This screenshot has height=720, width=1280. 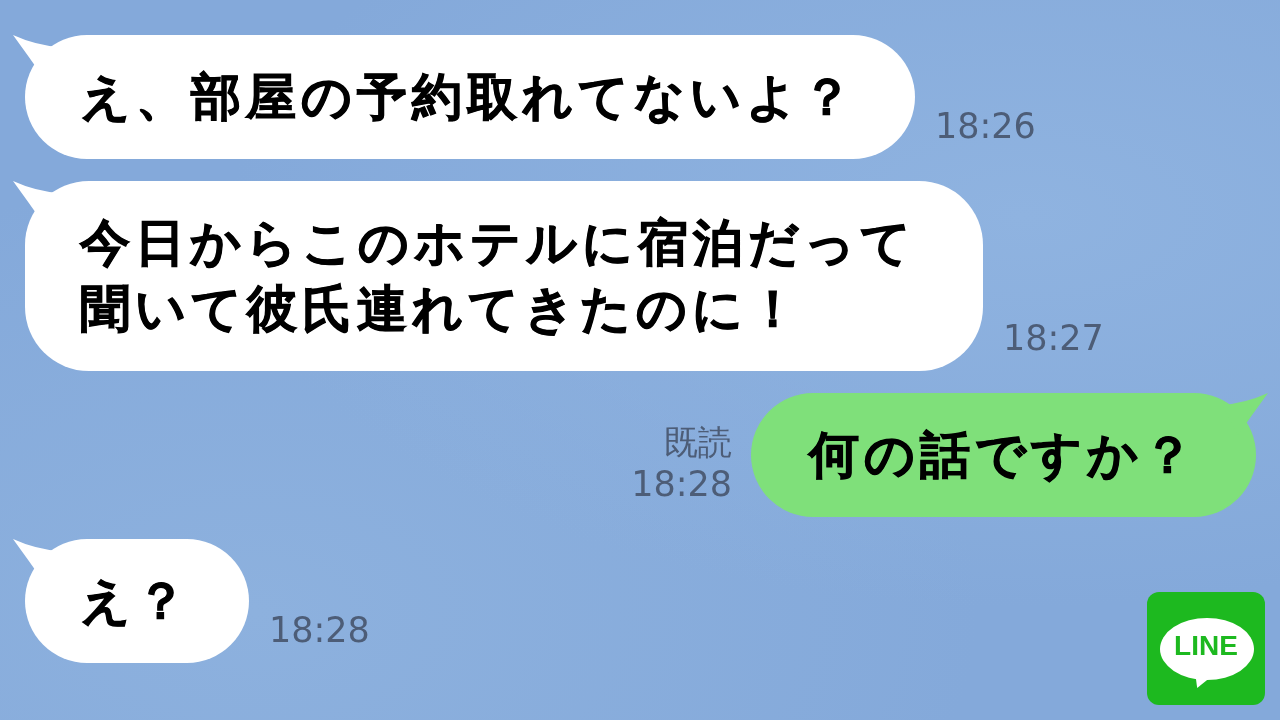 What do you see at coordinates (498, 276) in the screenshot?
I see `message-text: 今日からこのホテルに宿泊だって聞いて彼氏連れてきたのに！` at bounding box center [498, 276].